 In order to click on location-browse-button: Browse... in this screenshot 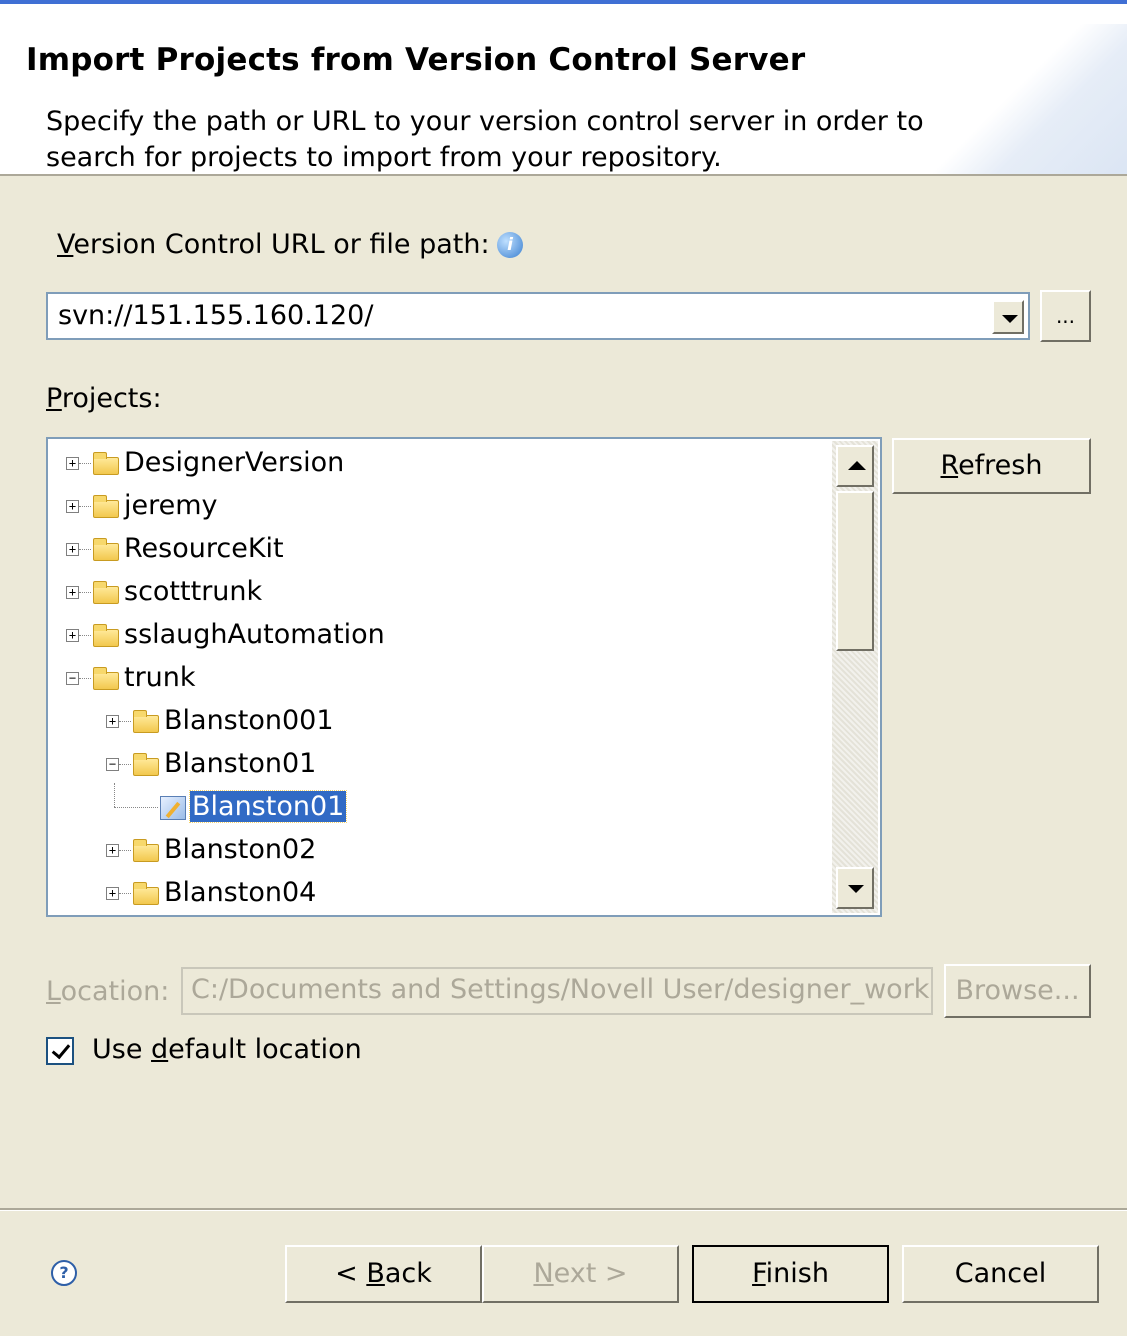, I will do `click(1017, 991)`.